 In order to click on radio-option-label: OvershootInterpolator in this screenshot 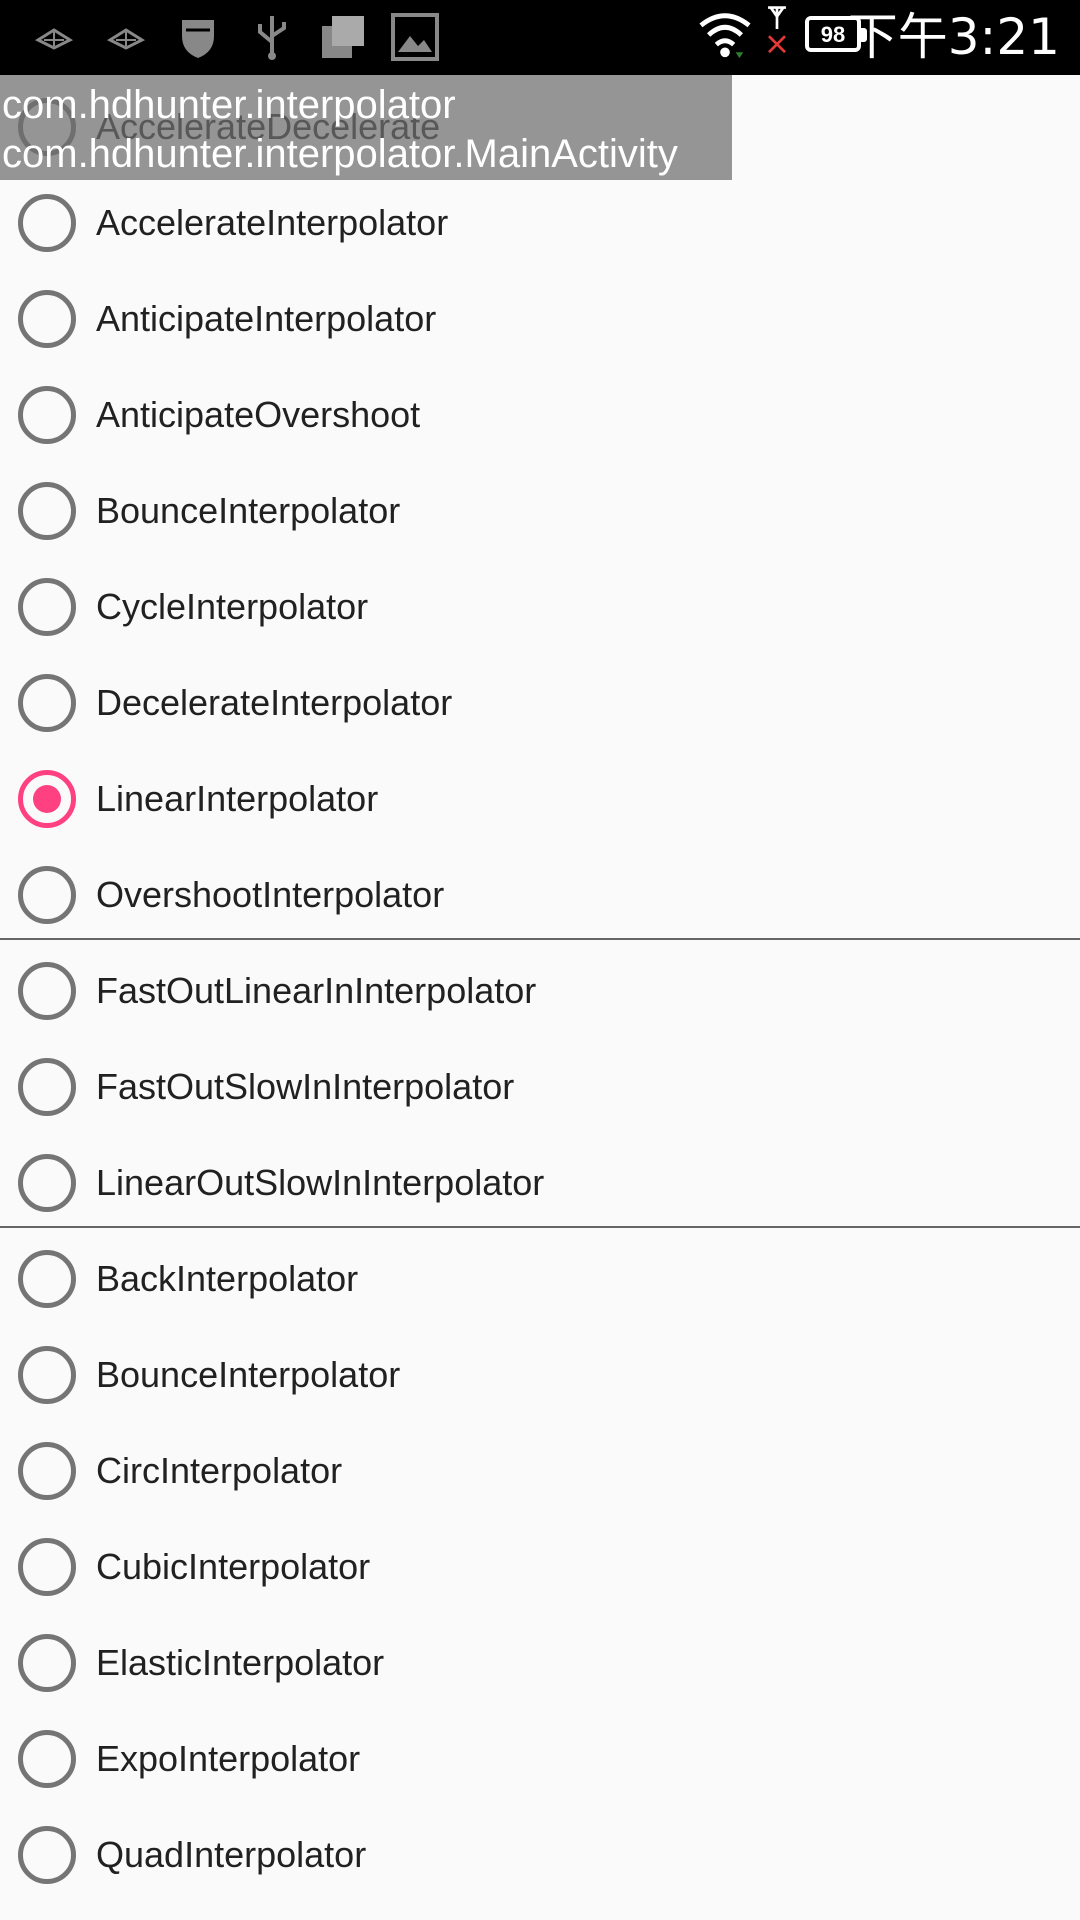, I will do `click(270, 894)`.